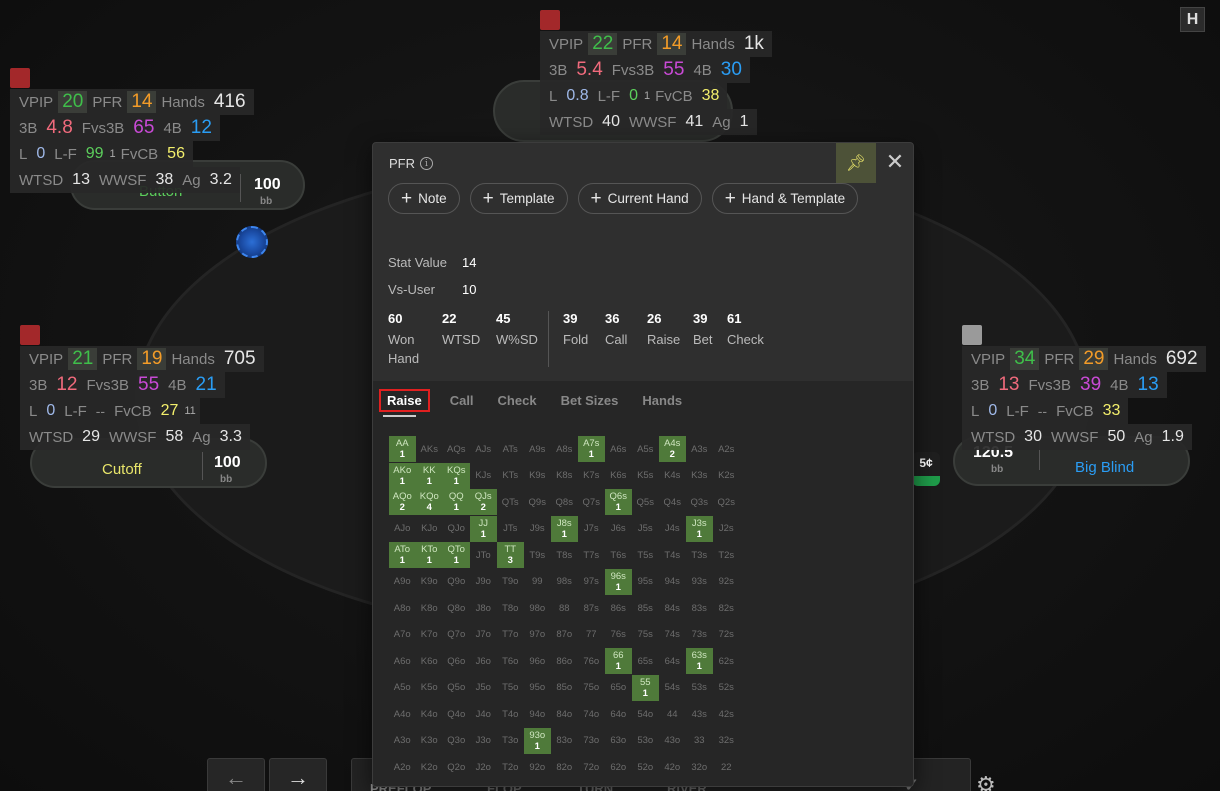  I want to click on hand-cell: A7o, so click(402, 635).